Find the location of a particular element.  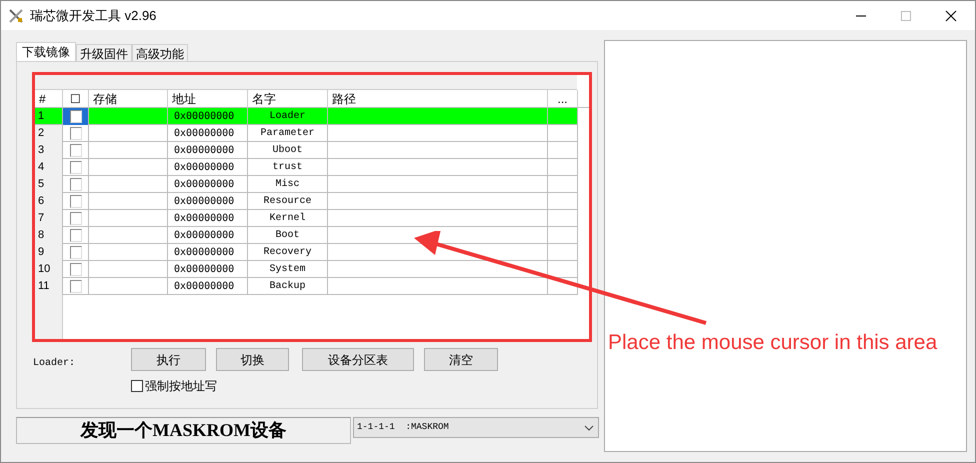

row-number: 4 is located at coordinates (49, 167).